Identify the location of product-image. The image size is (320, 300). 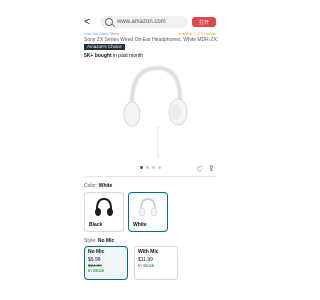
(155, 111).